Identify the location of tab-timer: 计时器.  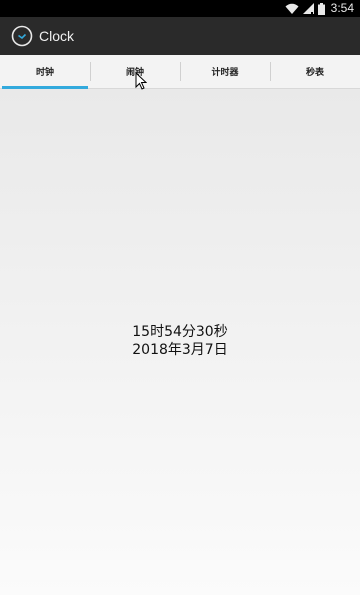
(225, 71).